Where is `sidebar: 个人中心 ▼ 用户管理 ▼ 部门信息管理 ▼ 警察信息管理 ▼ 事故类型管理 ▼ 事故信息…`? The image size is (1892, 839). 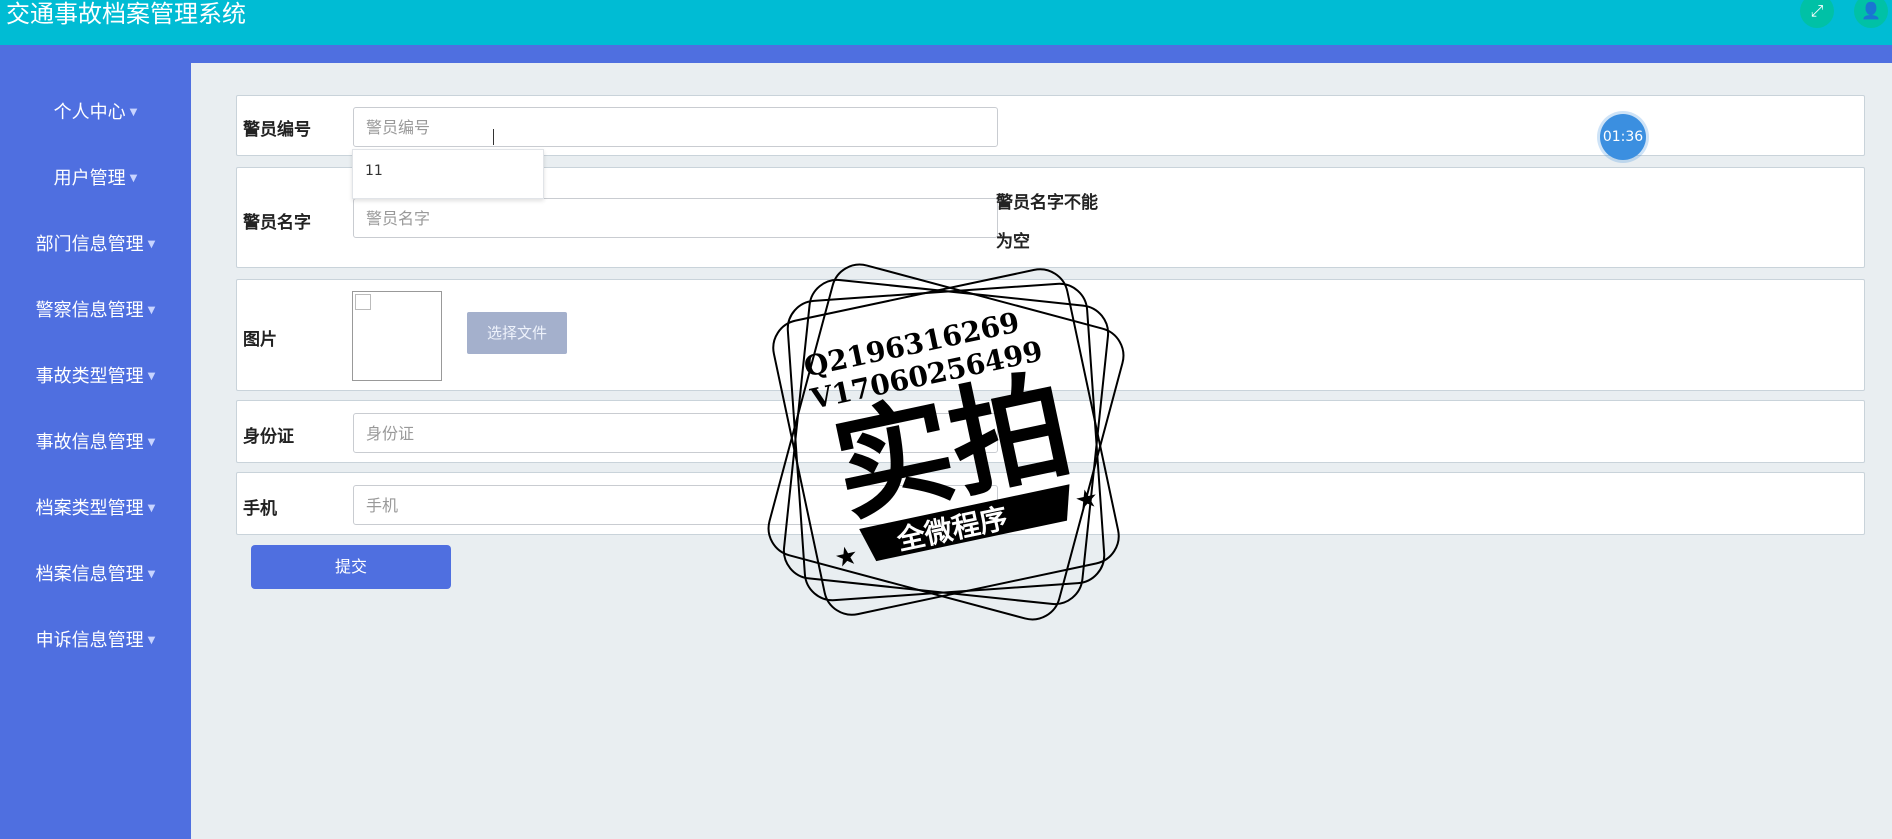 sidebar: 个人中心 ▼ 用户管理 ▼ 部门信息管理 ▼ 警察信息管理 ▼ 事故类型管理 ▼ 事故信息… is located at coordinates (95, 451).